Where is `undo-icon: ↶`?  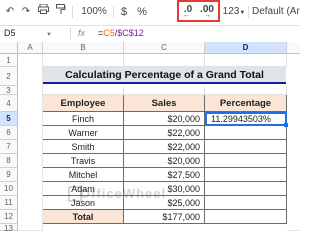 undo-icon: ↶ is located at coordinates (10, 12).